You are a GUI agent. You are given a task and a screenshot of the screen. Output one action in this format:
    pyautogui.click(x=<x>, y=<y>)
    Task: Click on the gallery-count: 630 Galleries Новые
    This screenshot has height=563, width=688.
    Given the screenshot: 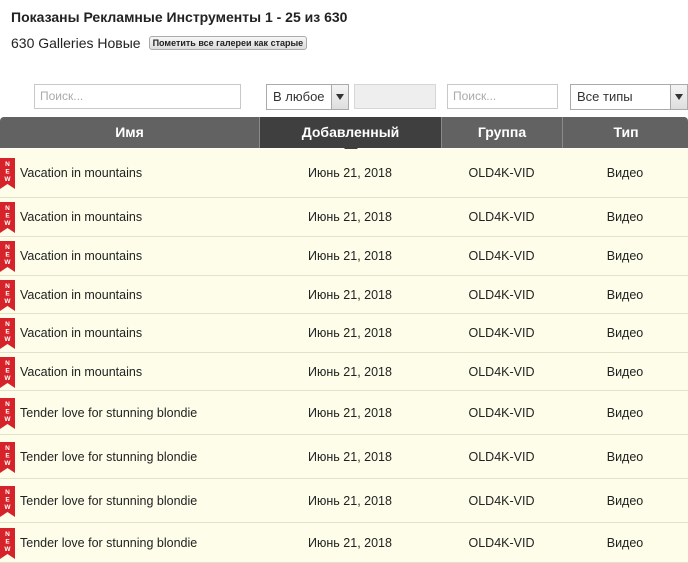 What is the action you would take?
    pyautogui.click(x=76, y=43)
    